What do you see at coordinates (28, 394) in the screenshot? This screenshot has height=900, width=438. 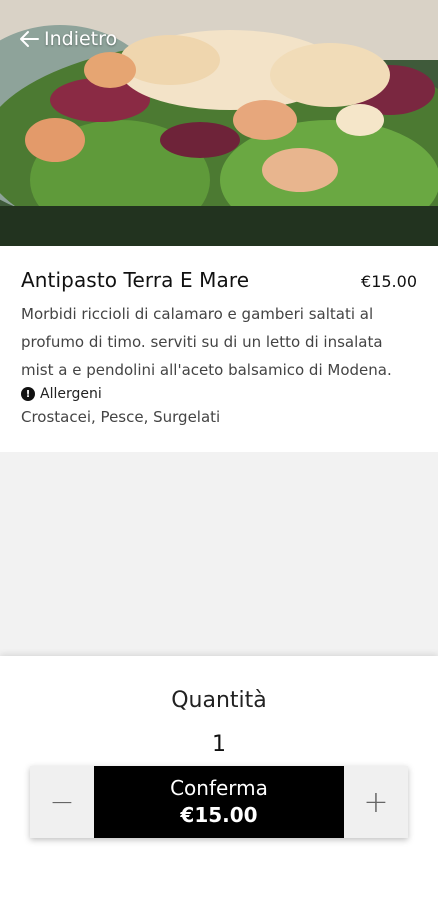 I see `info-icon: !` at bounding box center [28, 394].